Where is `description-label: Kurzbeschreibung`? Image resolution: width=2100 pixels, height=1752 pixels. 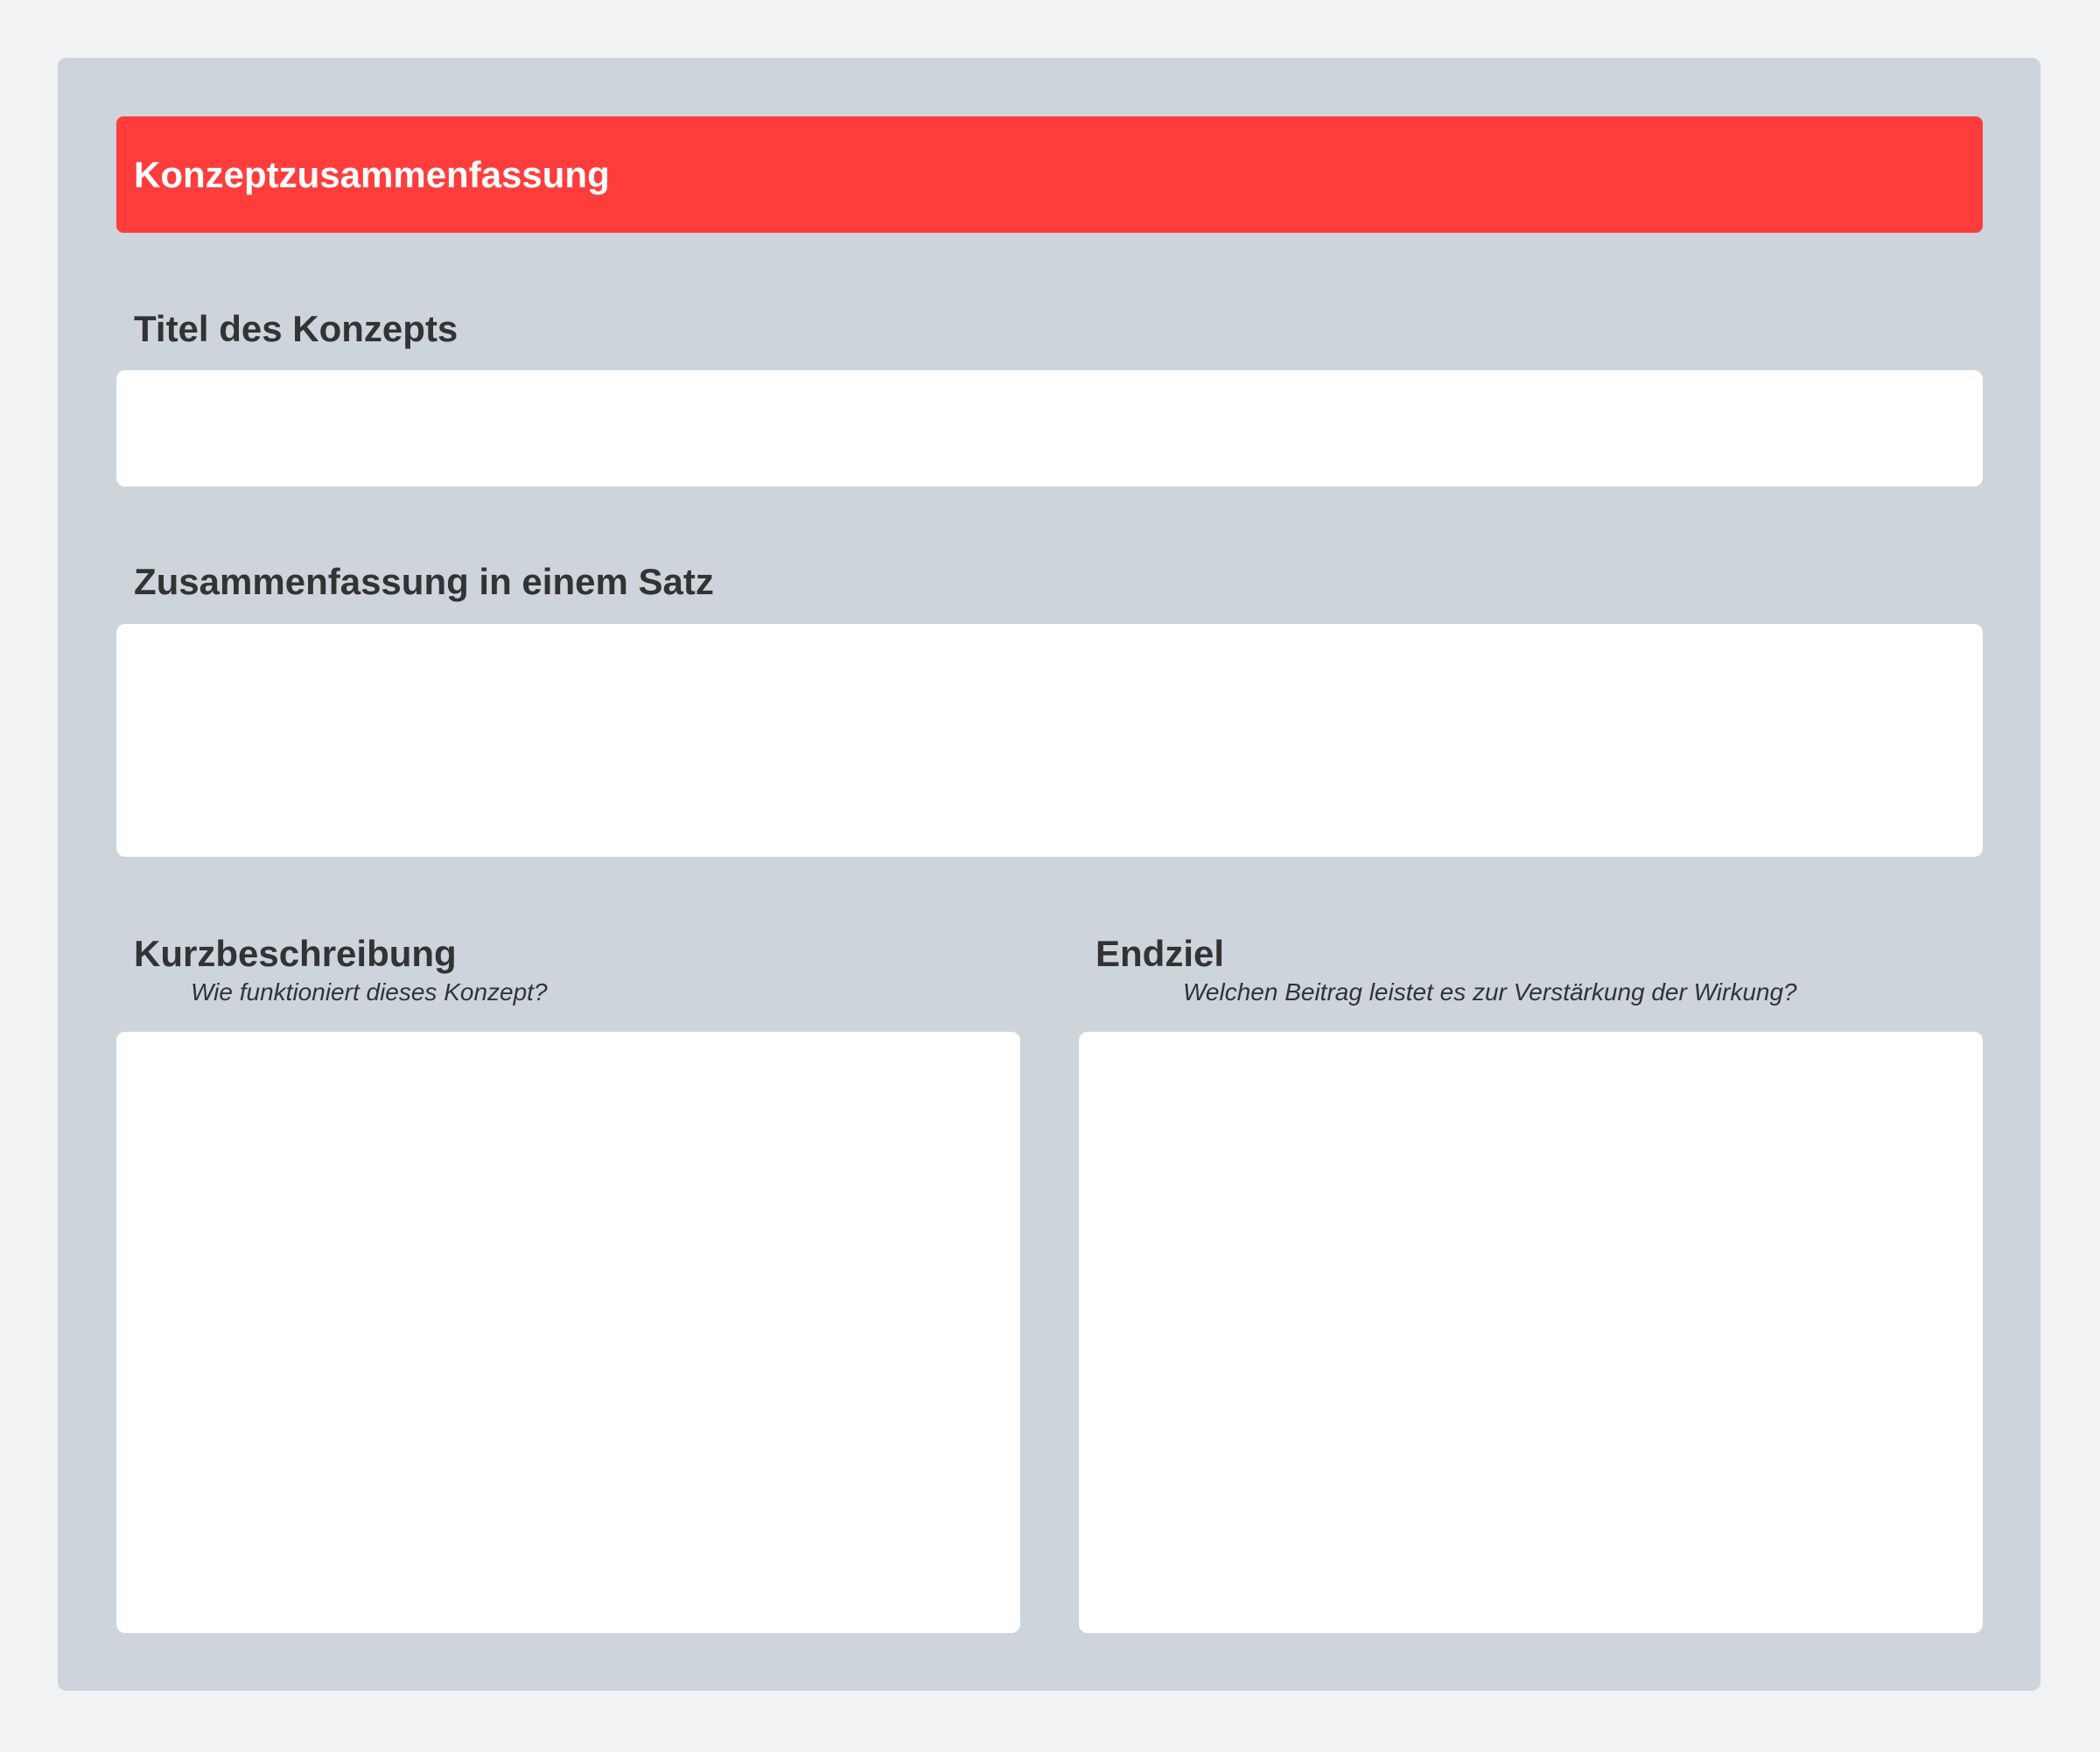
description-label: Kurzbeschreibung is located at coordinates (295, 954).